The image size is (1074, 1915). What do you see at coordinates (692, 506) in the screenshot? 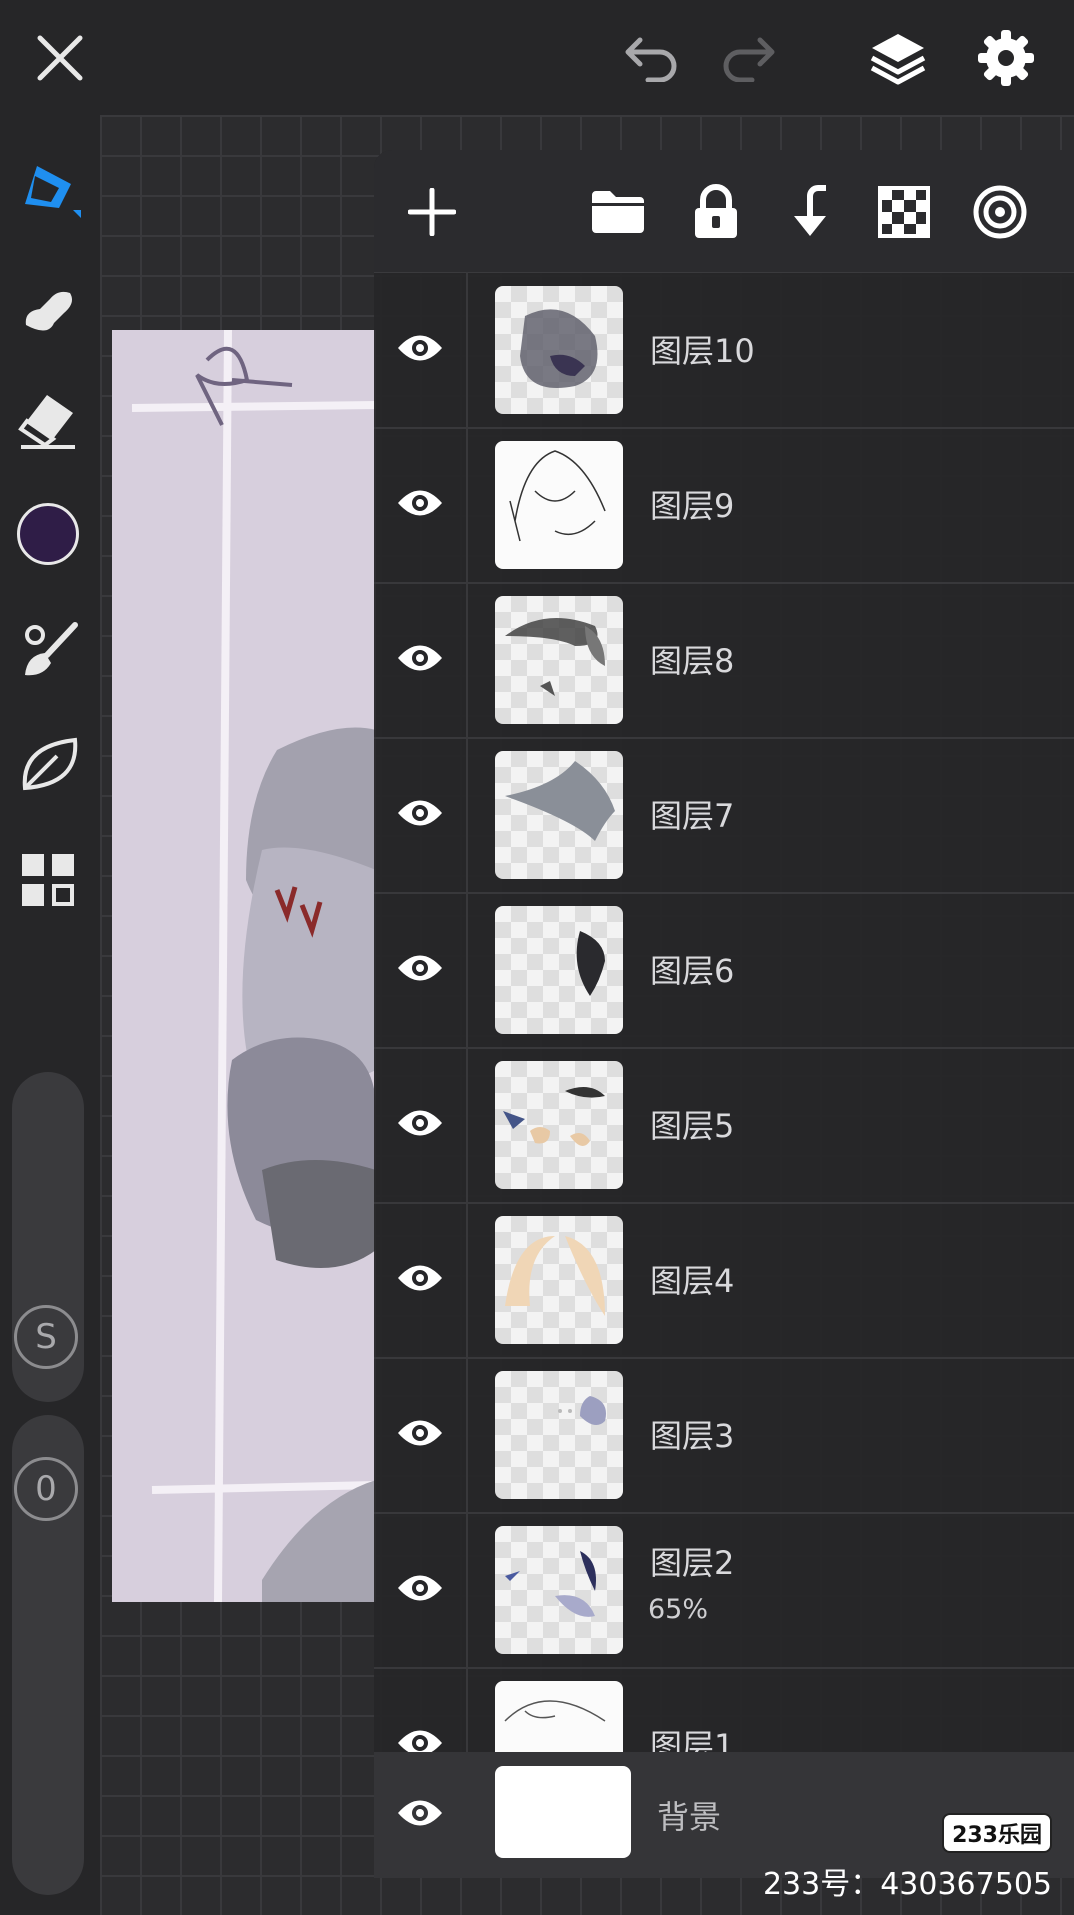
I see `layer-name: 图层9` at bounding box center [692, 506].